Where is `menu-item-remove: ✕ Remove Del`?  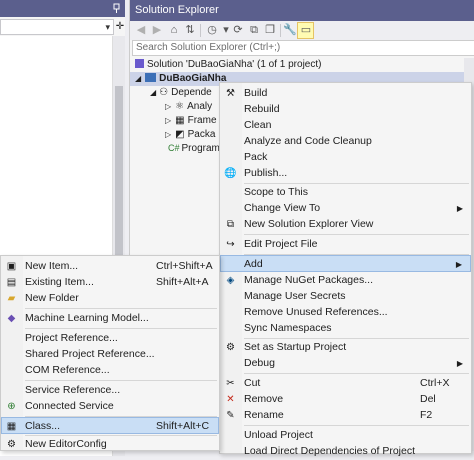
menu-item-remove: ✕ Remove Del is located at coordinates (345, 399).